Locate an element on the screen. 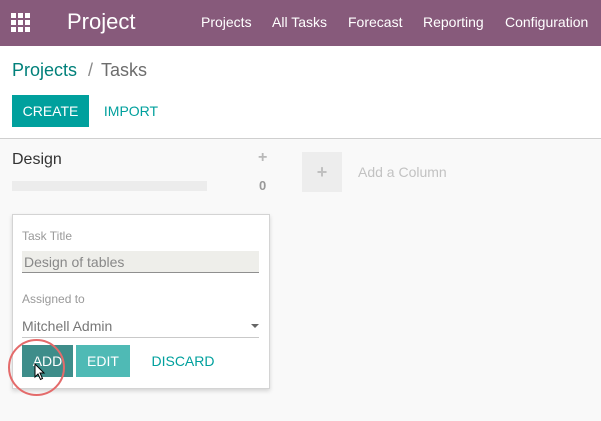  task-title-label: Task Title is located at coordinates (47, 236).